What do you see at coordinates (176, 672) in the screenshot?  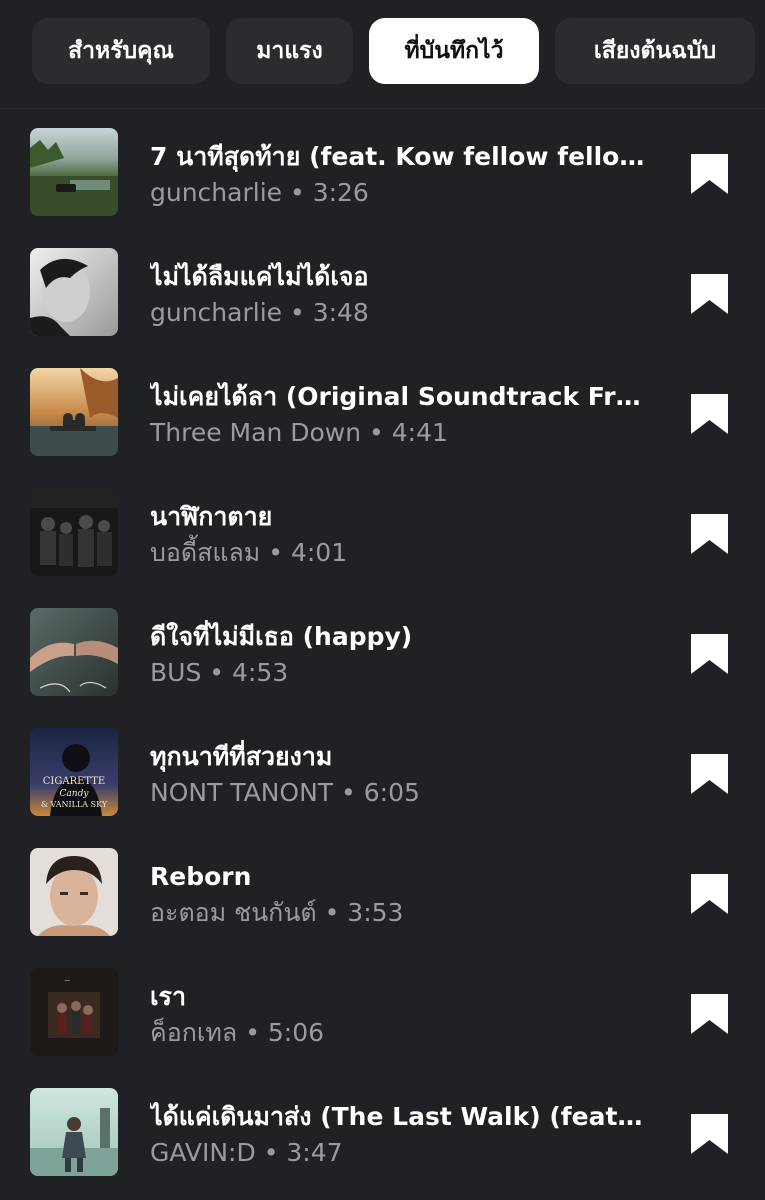 I see `song-artist: BUS` at bounding box center [176, 672].